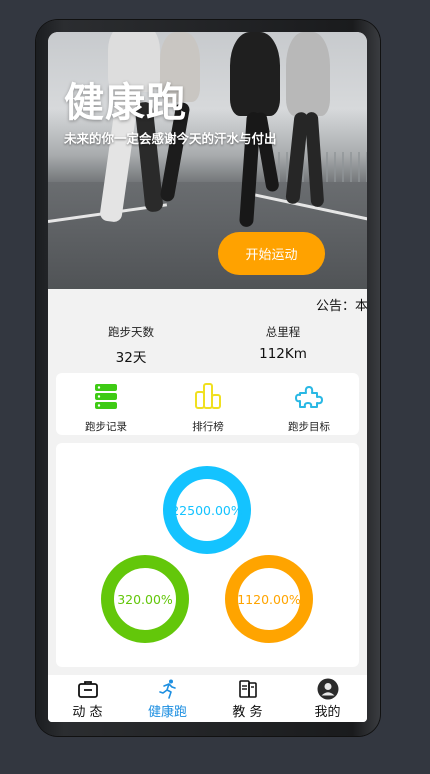 The height and width of the screenshot is (774, 430). Describe the element at coordinates (247, 712) in the screenshot. I see `tab-label: 教 务` at that location.